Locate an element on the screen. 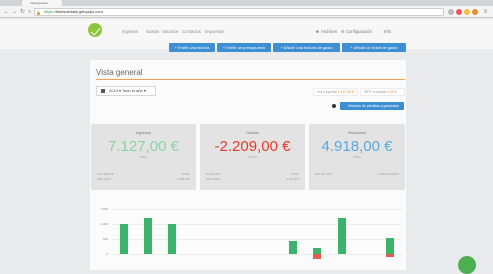 The image size is (493, 274). nav-configuracion: Configuración is located at coordinates (359, 31).